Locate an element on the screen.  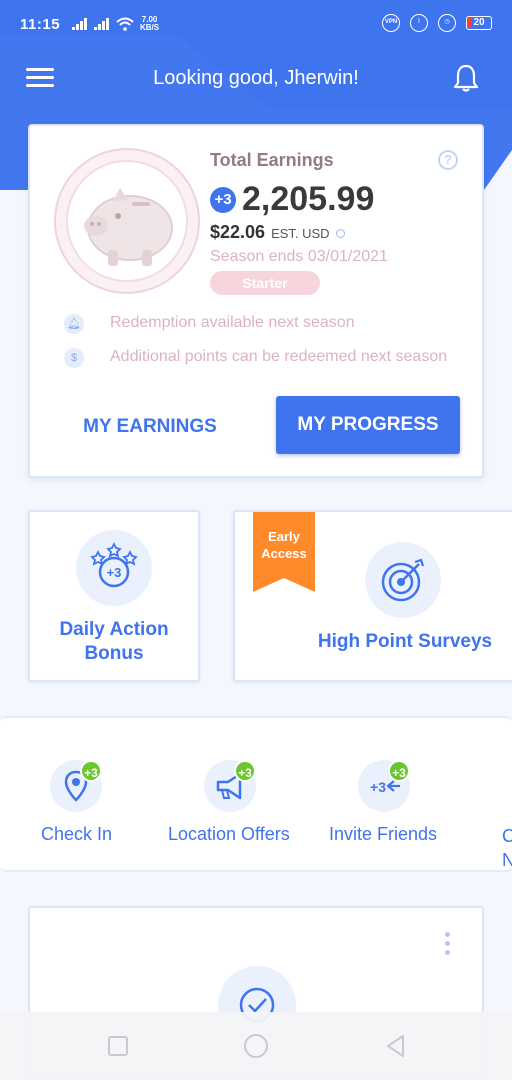
total-earnings-label: Total Earnings is located at coordinates (272, 160).